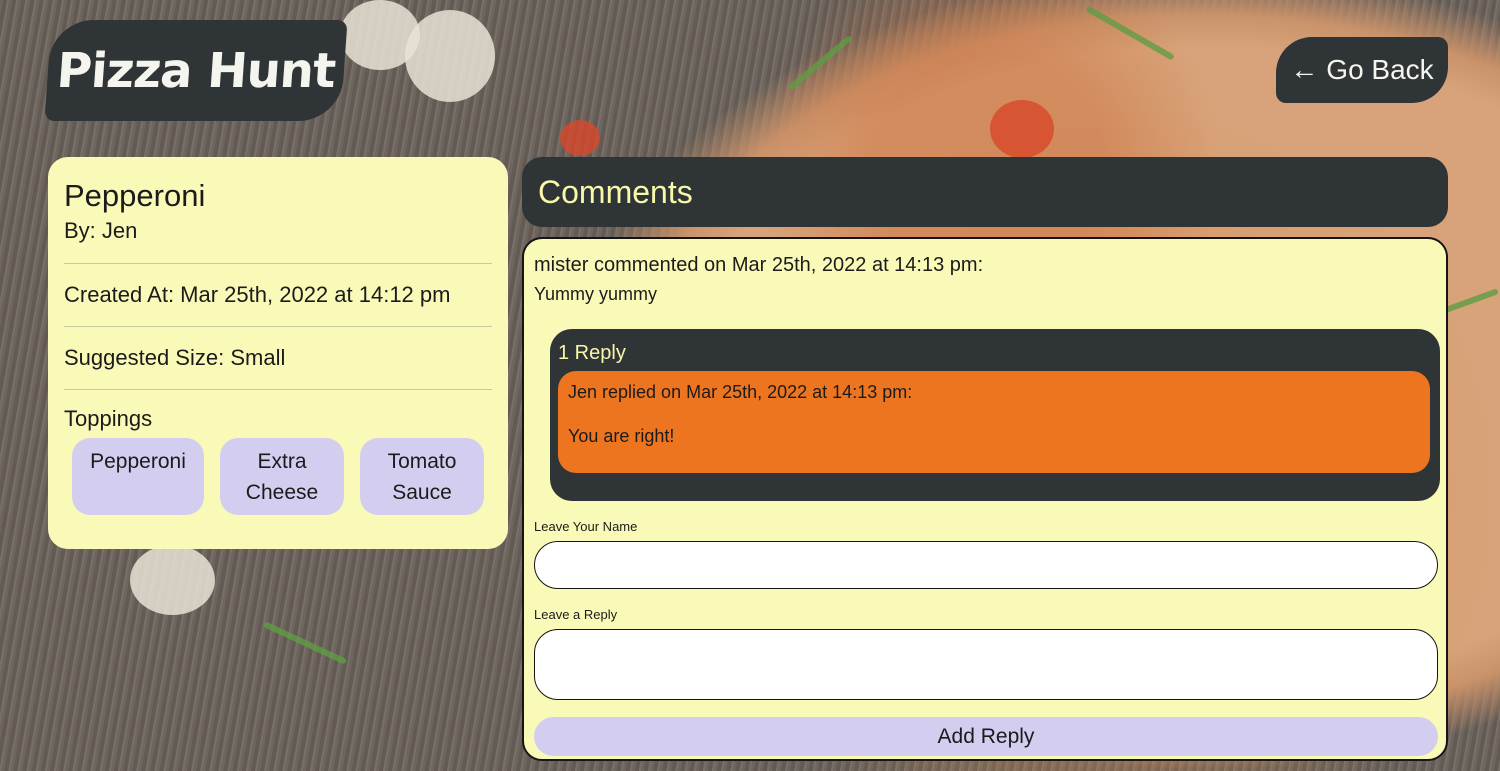 The height and width of the screenshot is (771, 1500). Describe the element at coordinates (278, 358) in the screenshot. I see `pizza-suggested-size: Suggested Size: Small` at that location.